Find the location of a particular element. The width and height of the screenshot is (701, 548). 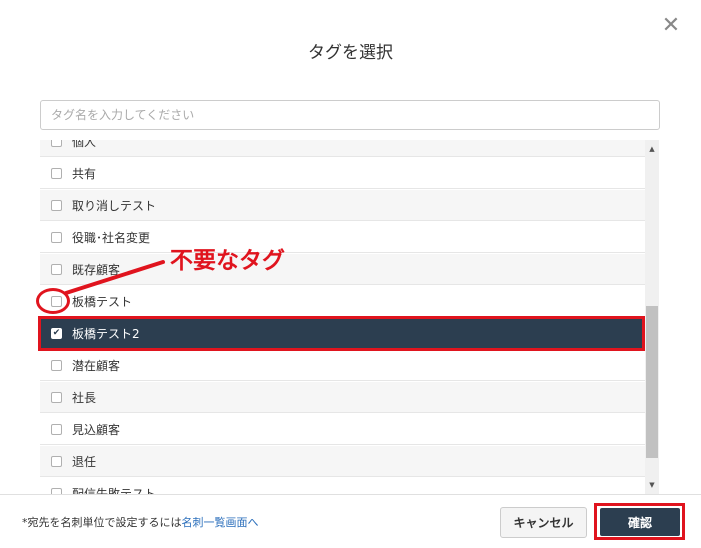

tag-label: 見込顧客 is located at coordinates (96, 429).